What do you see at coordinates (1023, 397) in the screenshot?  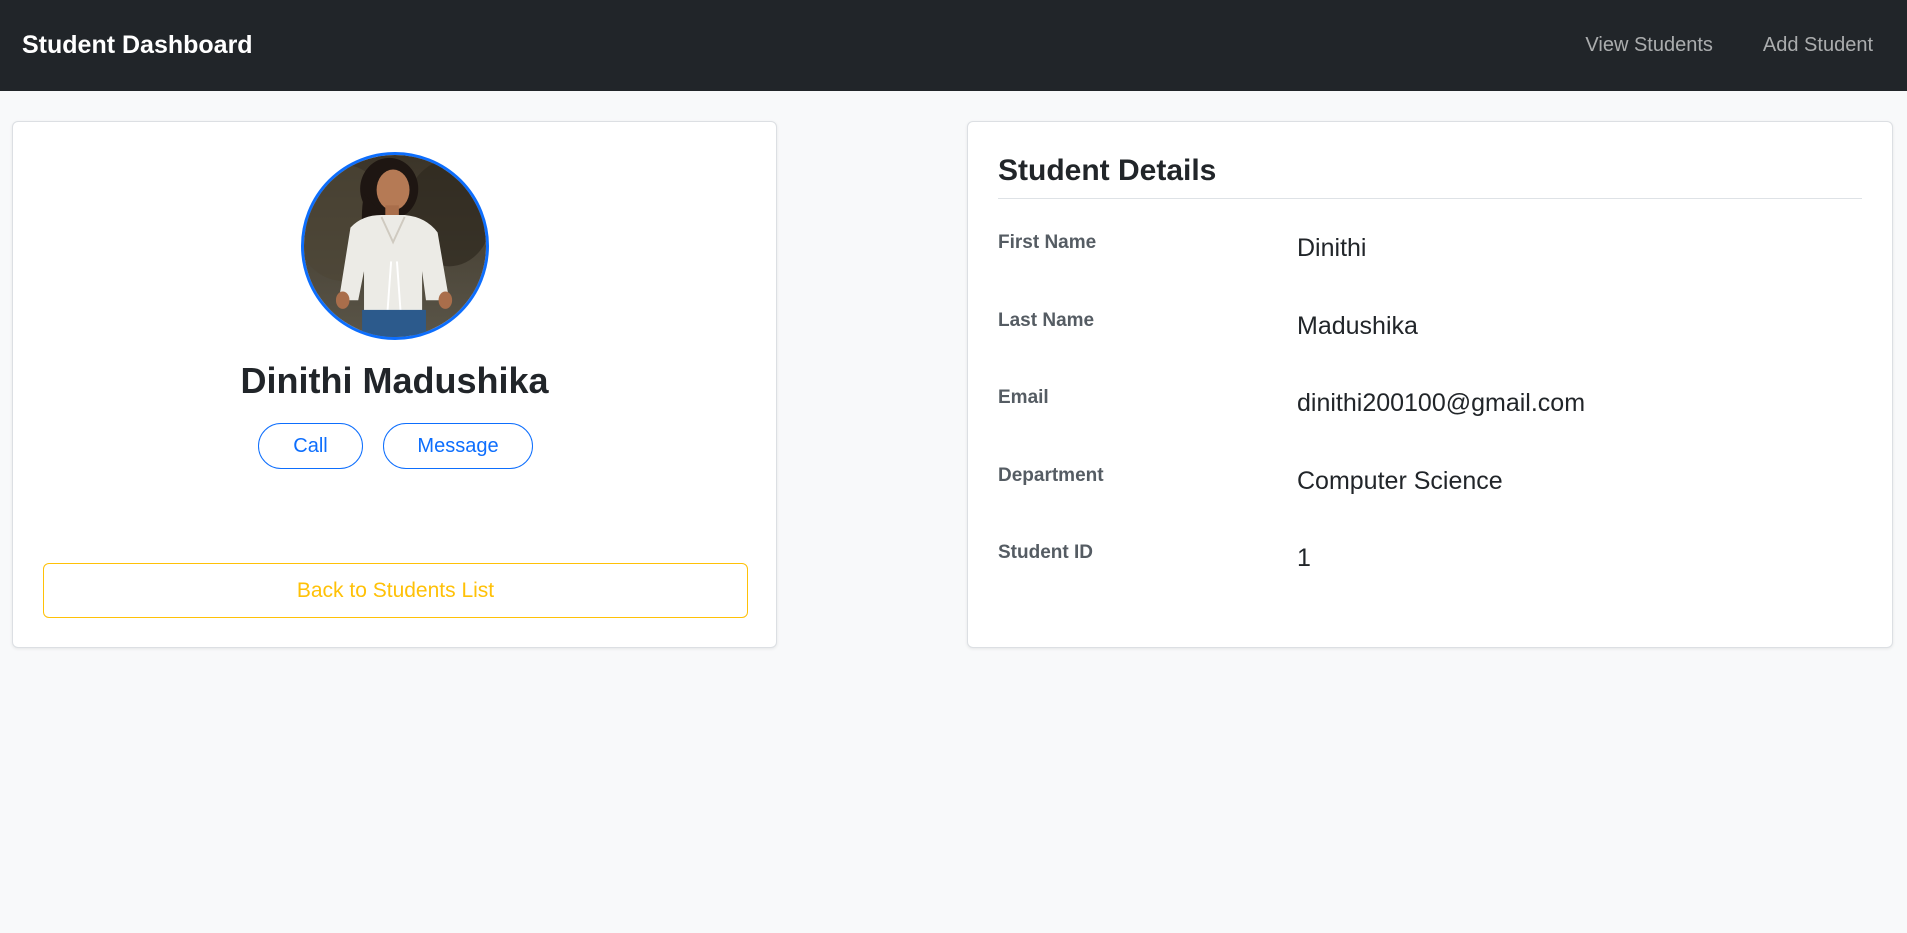 I see `detail-label: Email` at bounding box center [1023, 397].